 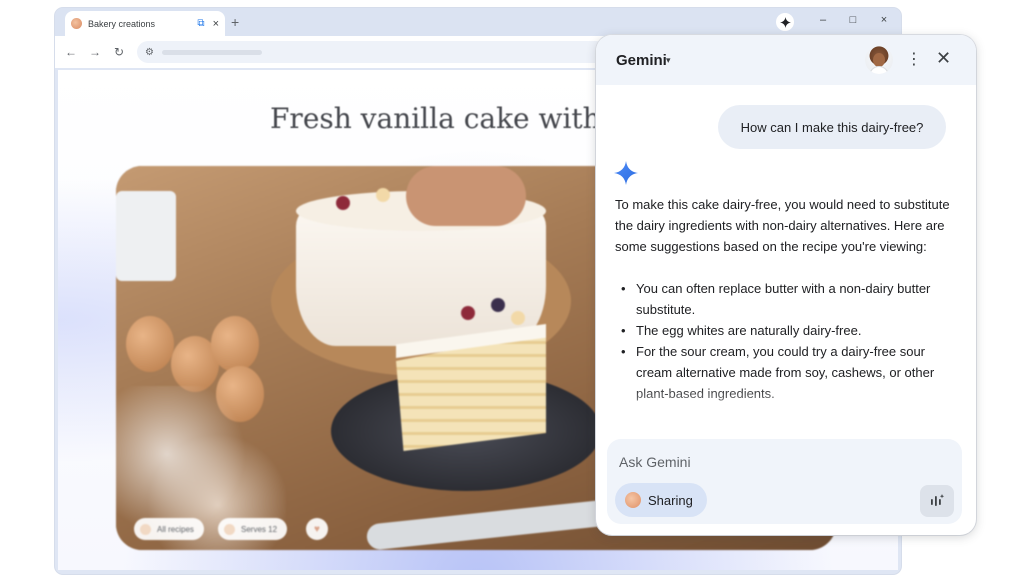 I want to click on tab-title: Bakery creations, so click(x=122, y=23).